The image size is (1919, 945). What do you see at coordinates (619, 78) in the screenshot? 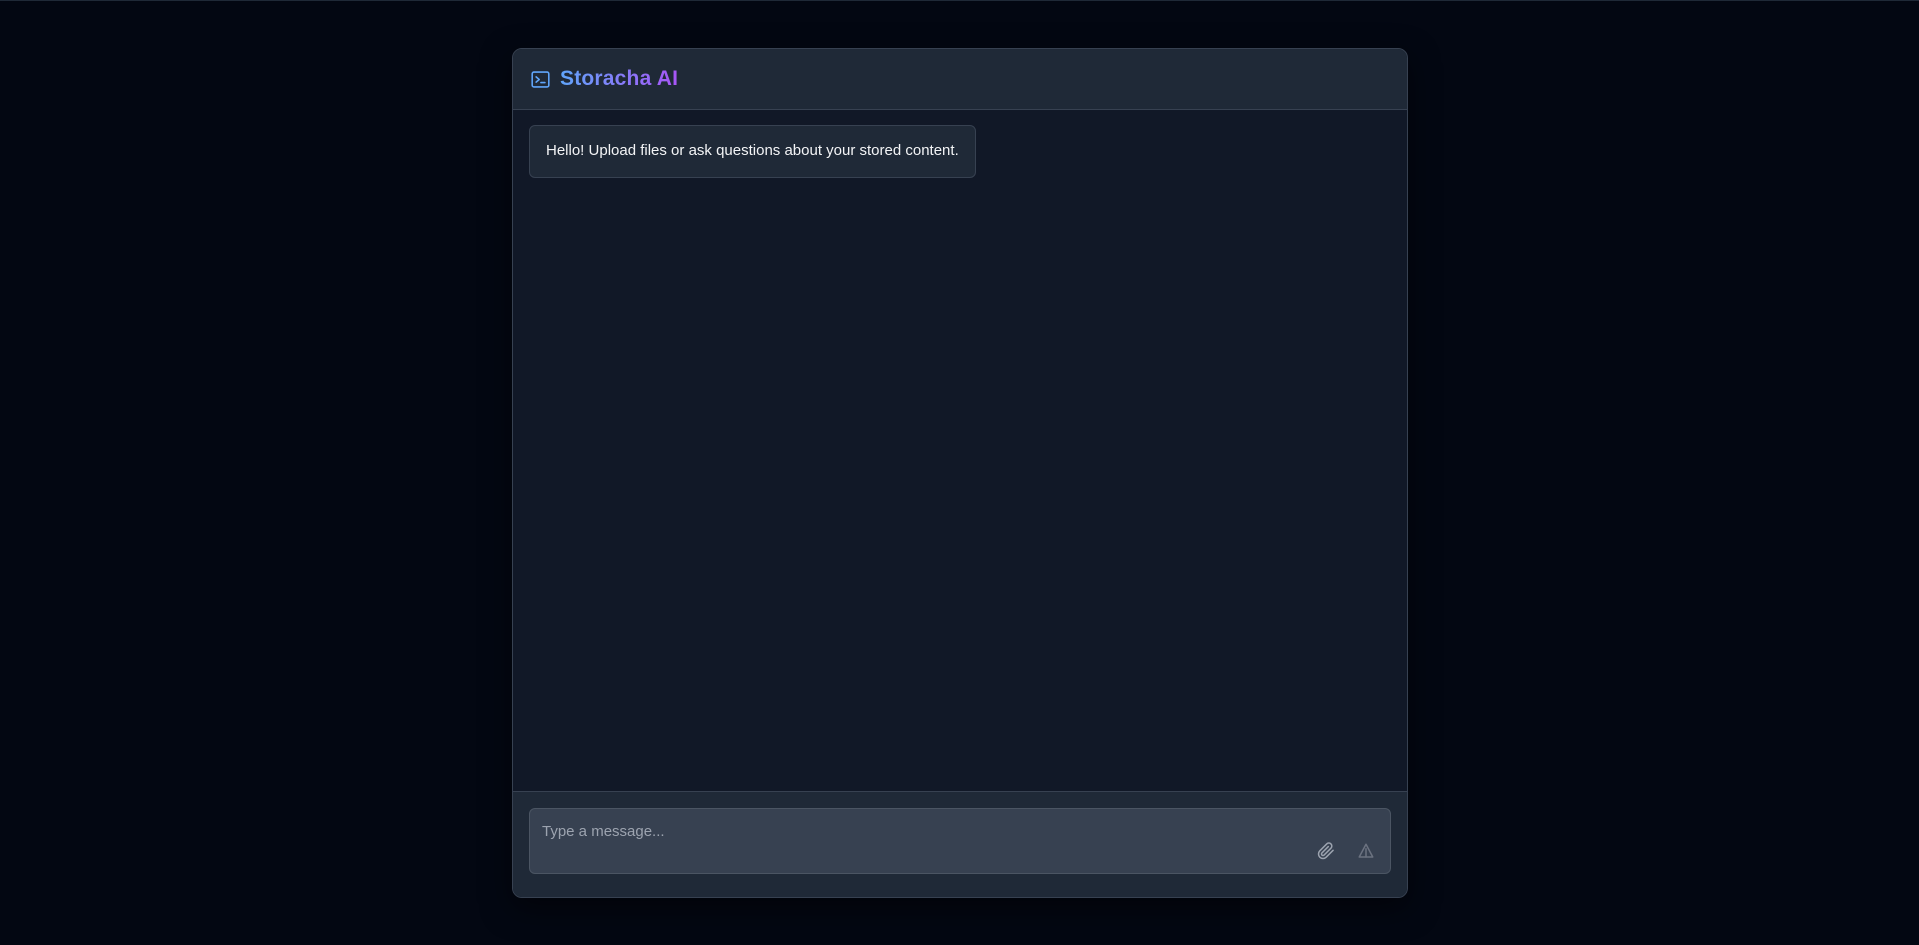
I see `app-title: Storacha AI` at bounding box center [619, 78].